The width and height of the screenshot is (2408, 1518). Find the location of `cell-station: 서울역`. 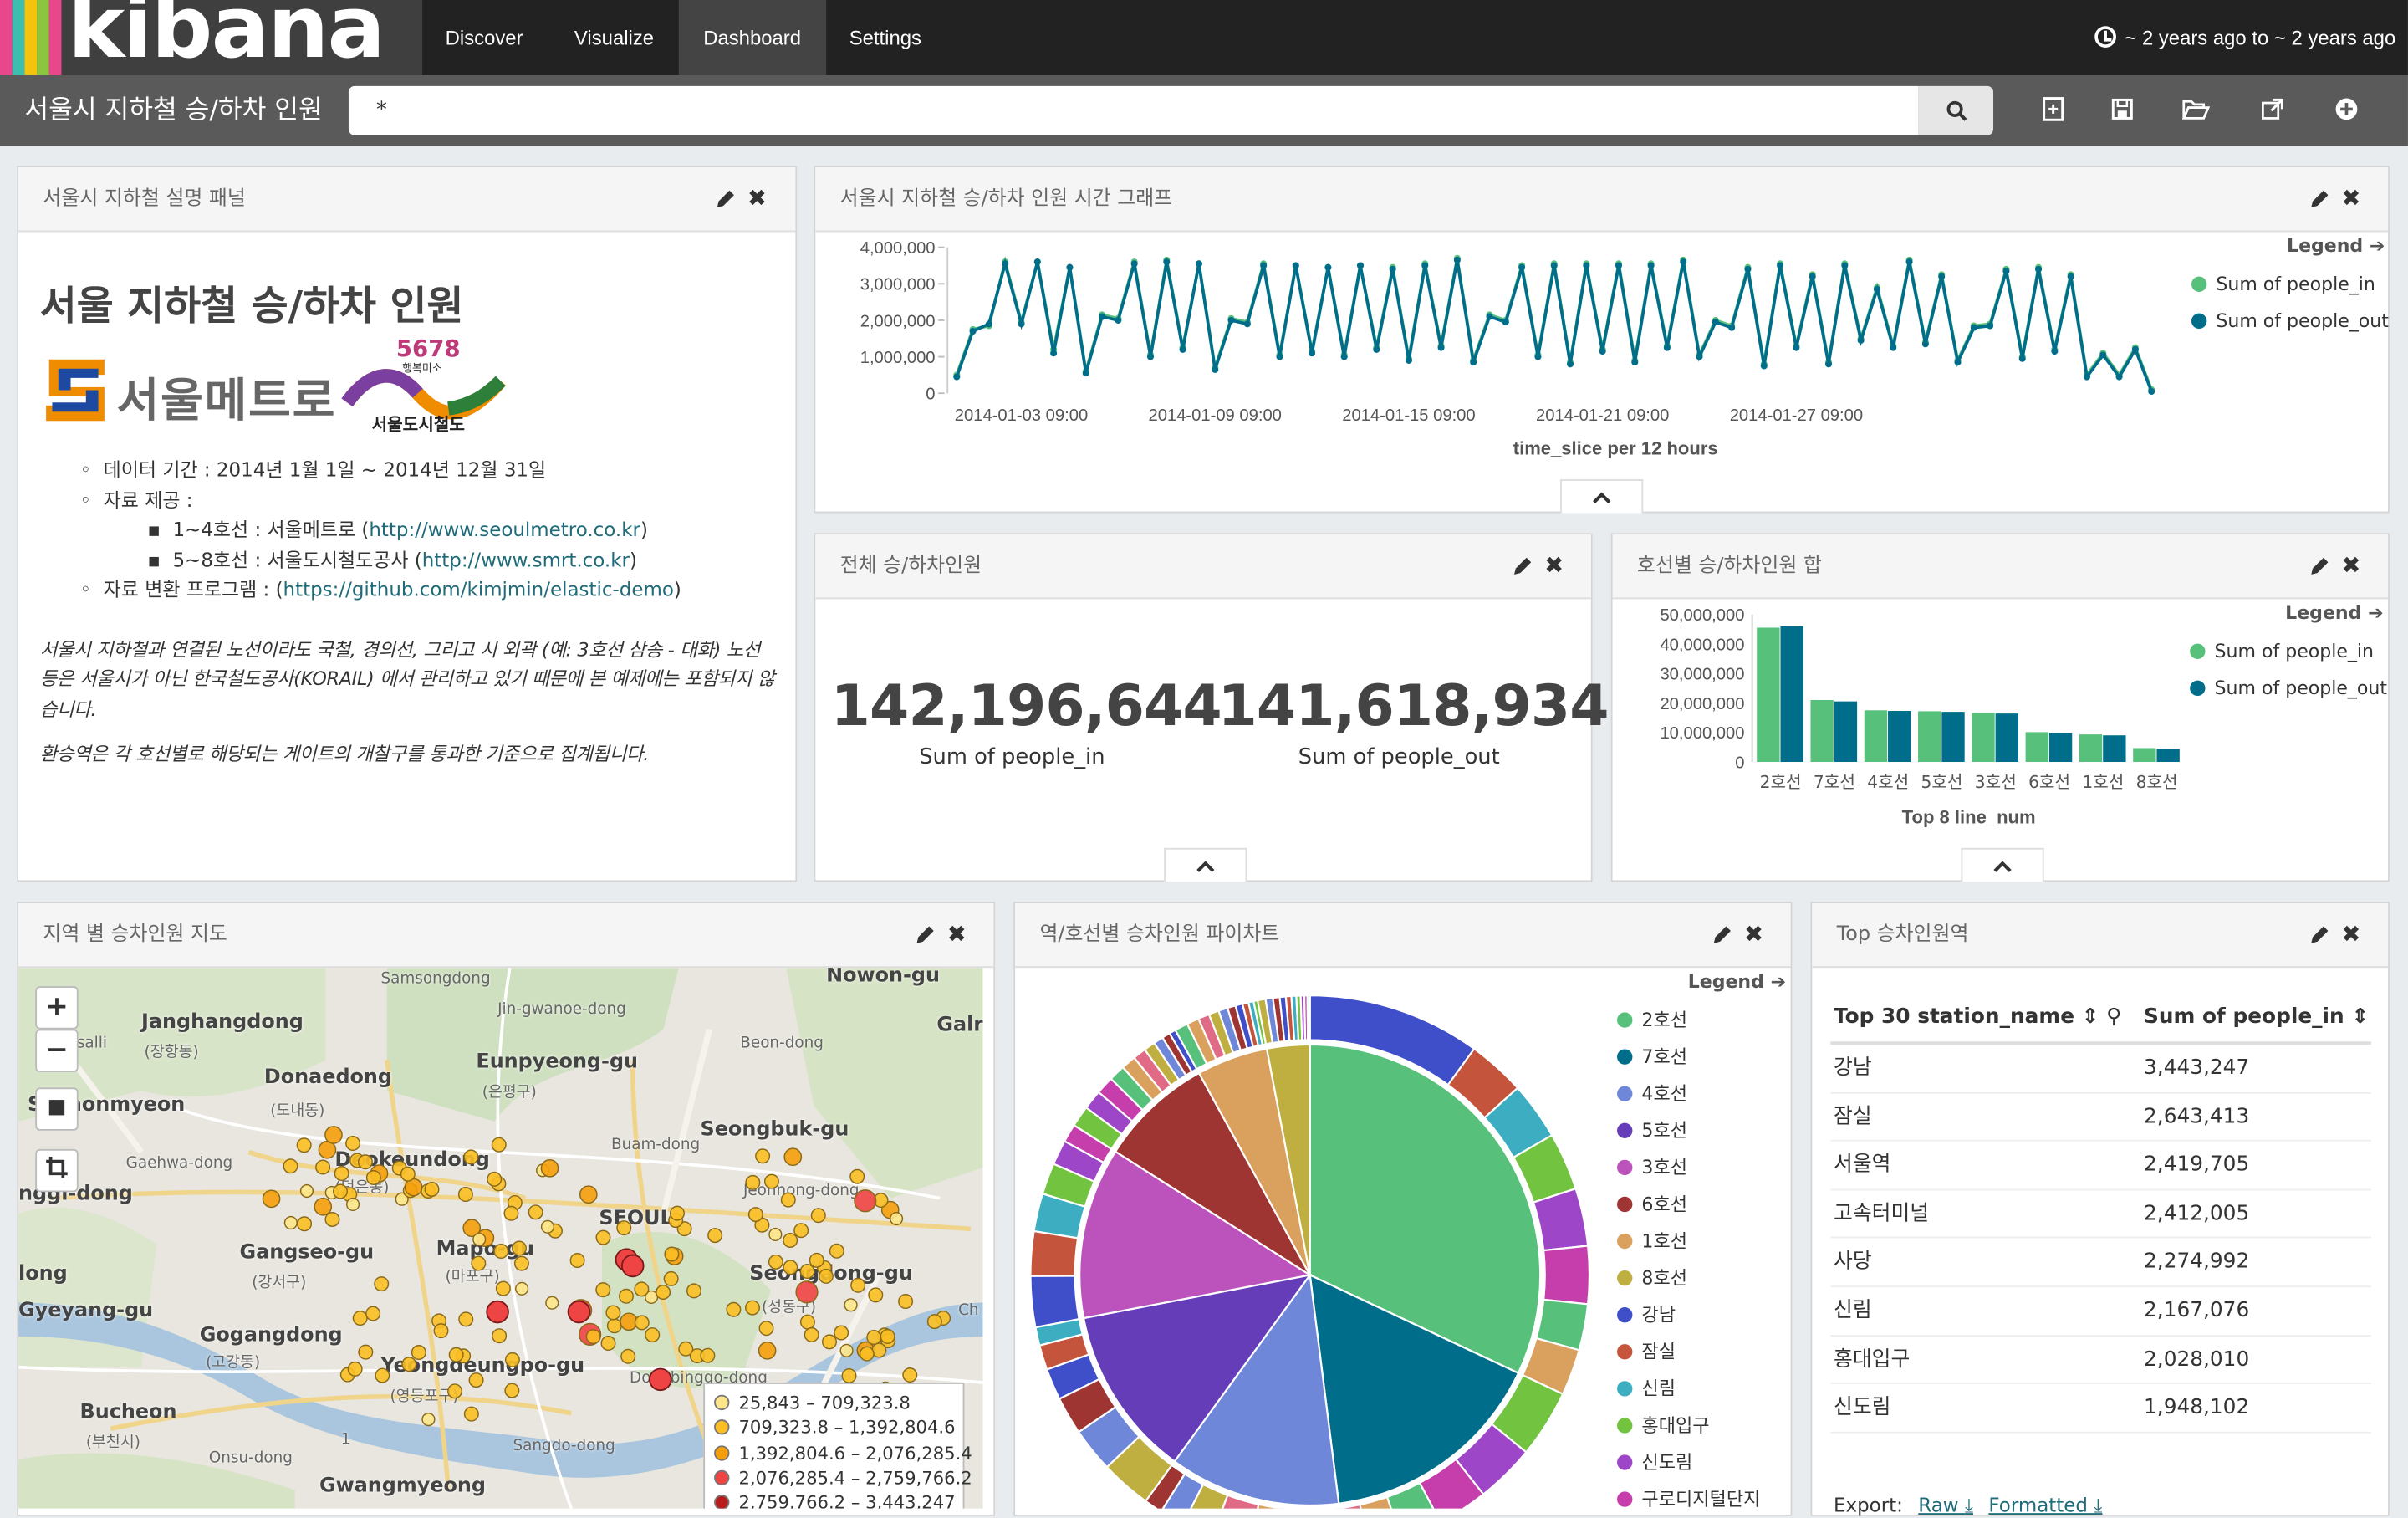

cell-station: 서울역 is located at coordinates (1987, 1165).